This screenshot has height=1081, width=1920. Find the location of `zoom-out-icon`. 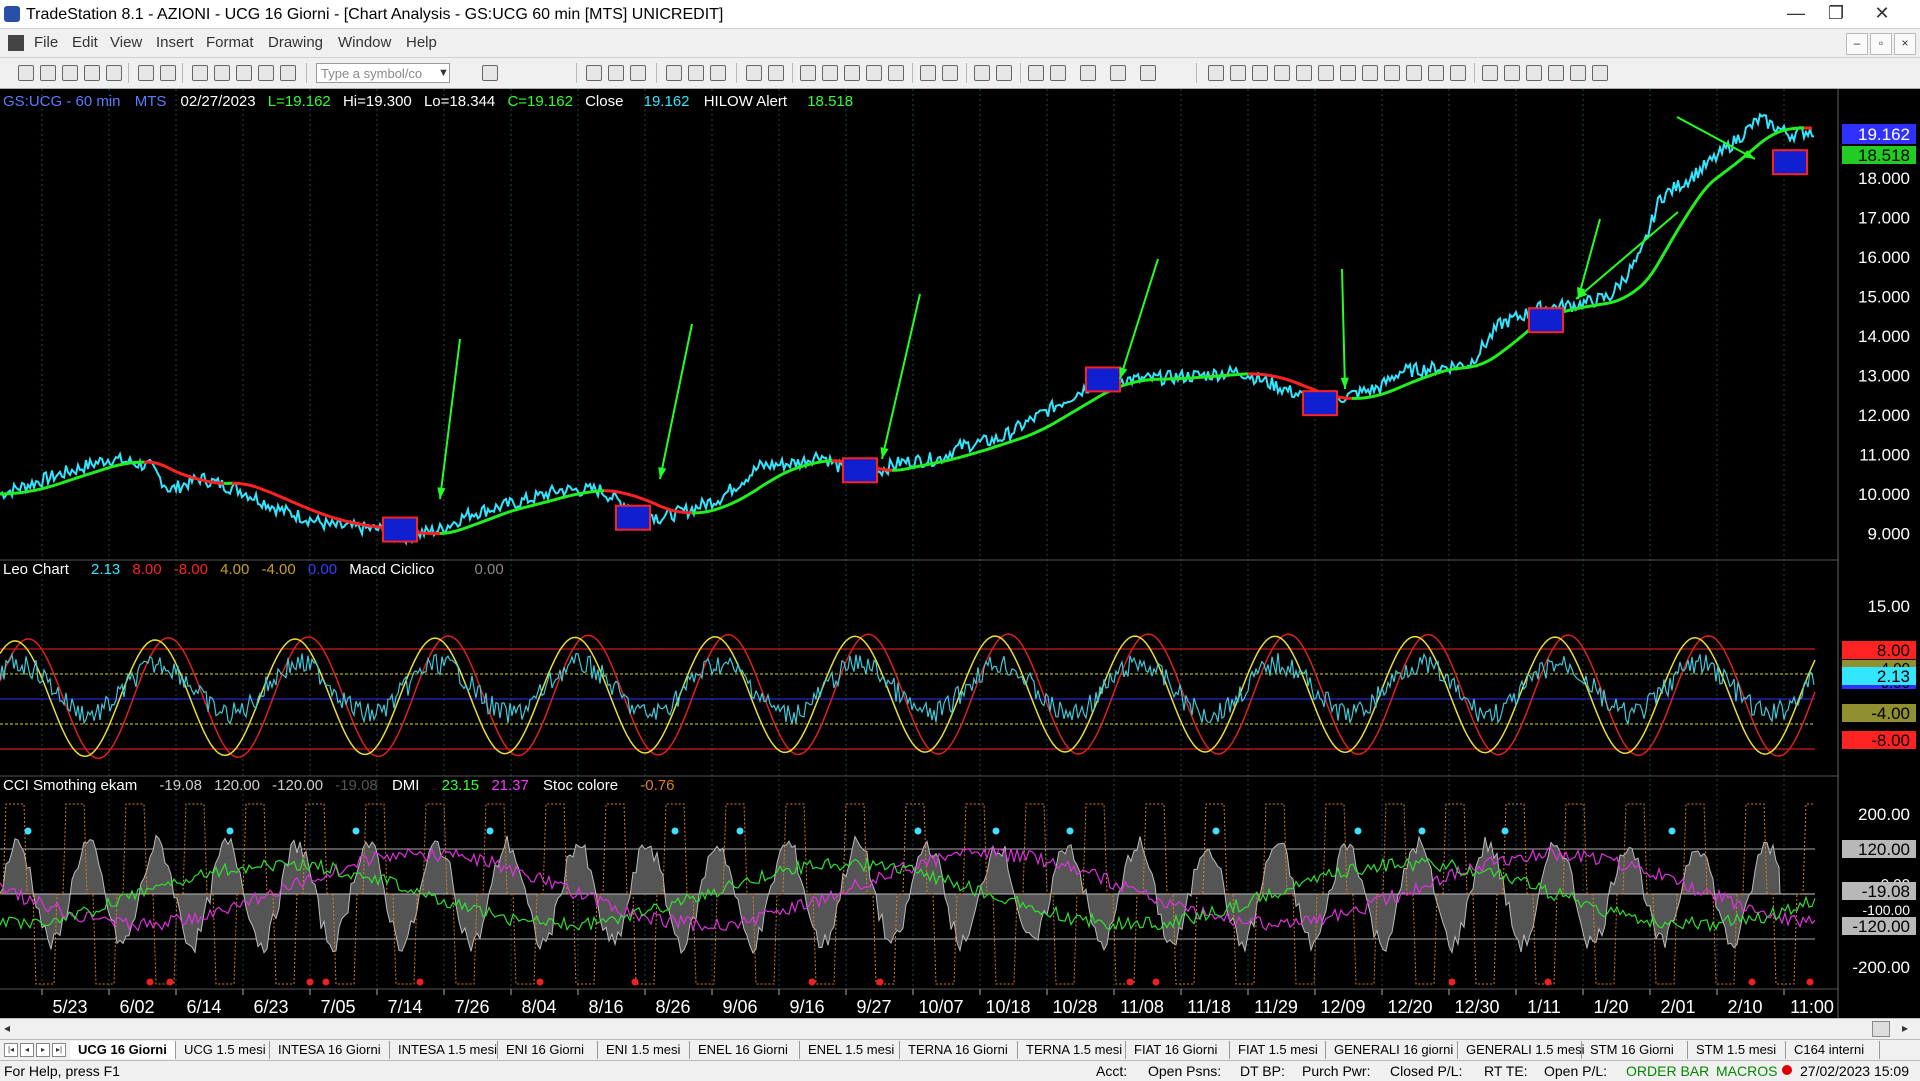

zoom-out-icon is located at coordinates (1004, 73).